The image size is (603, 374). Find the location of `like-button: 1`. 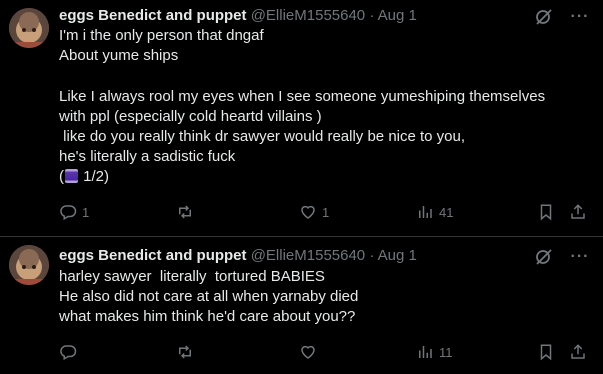

like-button: 1 is located at coordinates (357, 212).